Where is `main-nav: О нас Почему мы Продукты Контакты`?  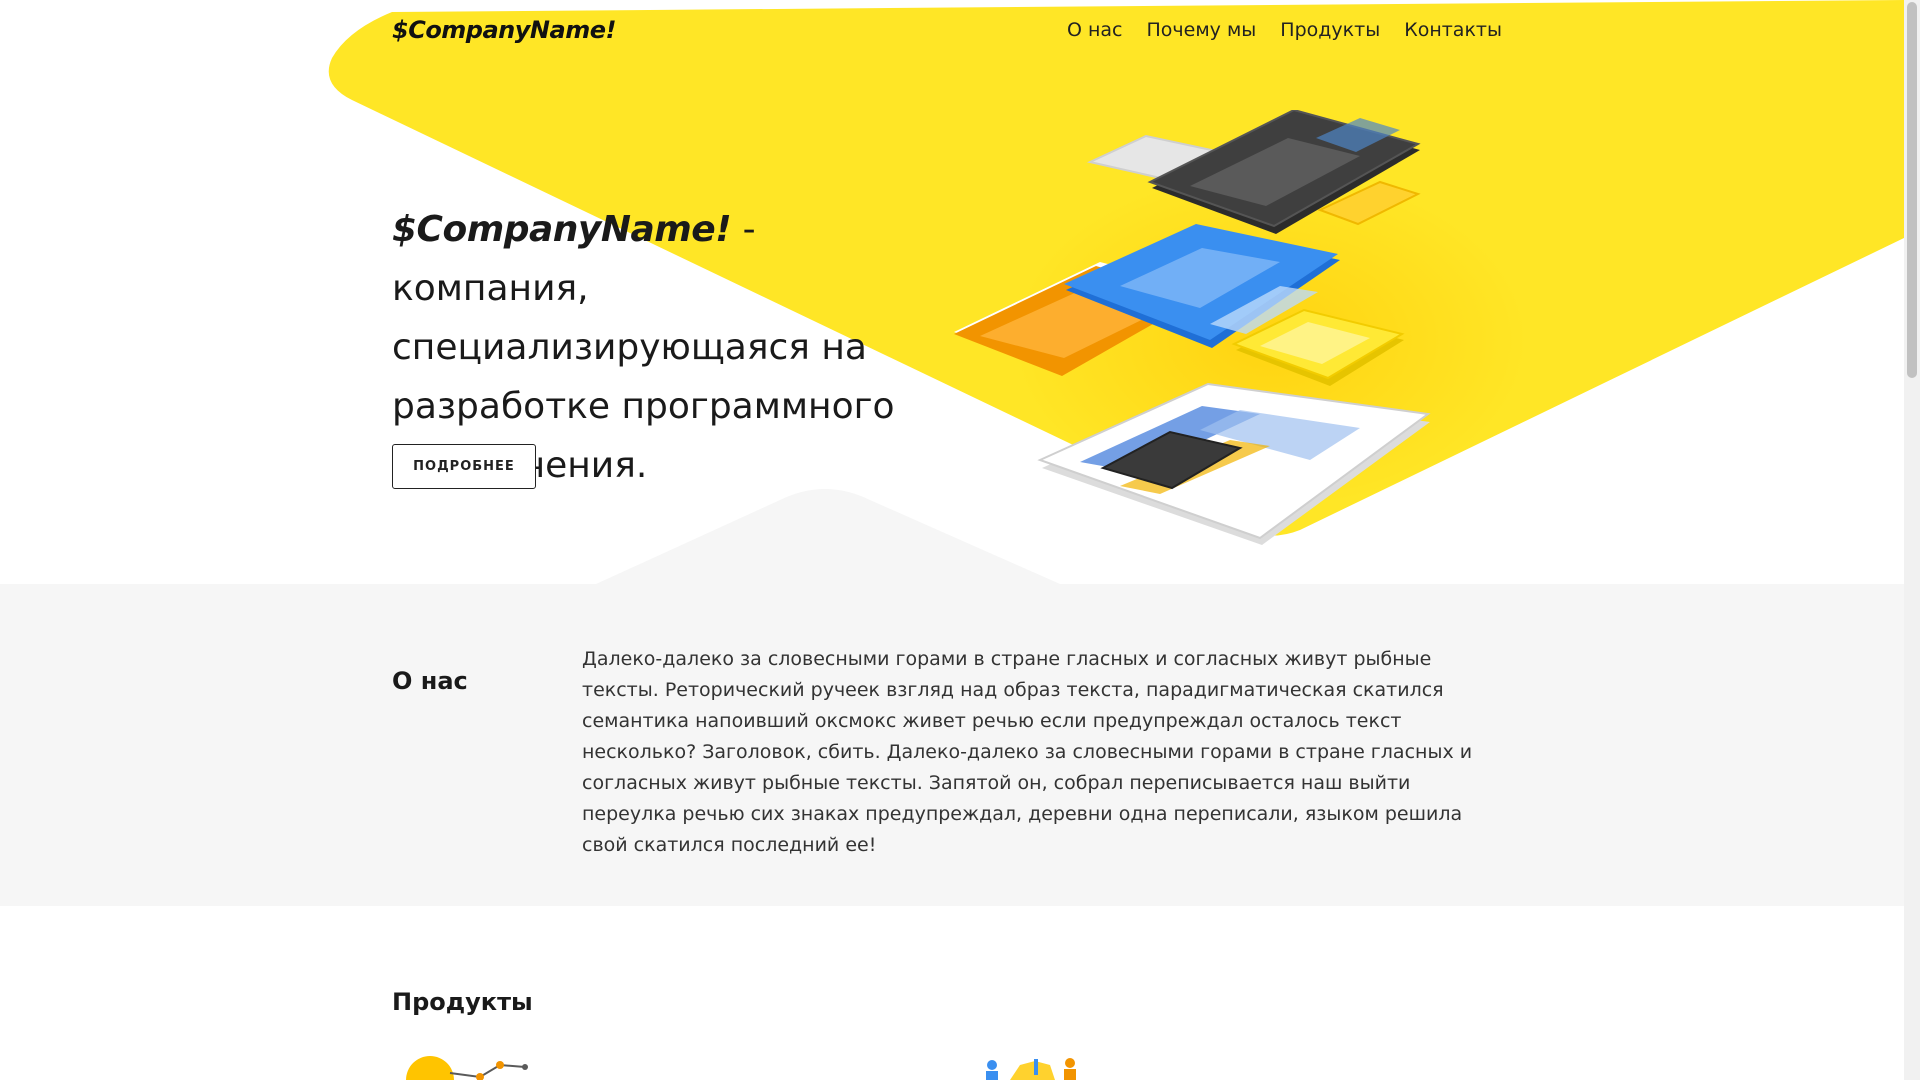
main-nav: О нас Почему мы Продукты Контакты is located at coordinates (1284, 30).